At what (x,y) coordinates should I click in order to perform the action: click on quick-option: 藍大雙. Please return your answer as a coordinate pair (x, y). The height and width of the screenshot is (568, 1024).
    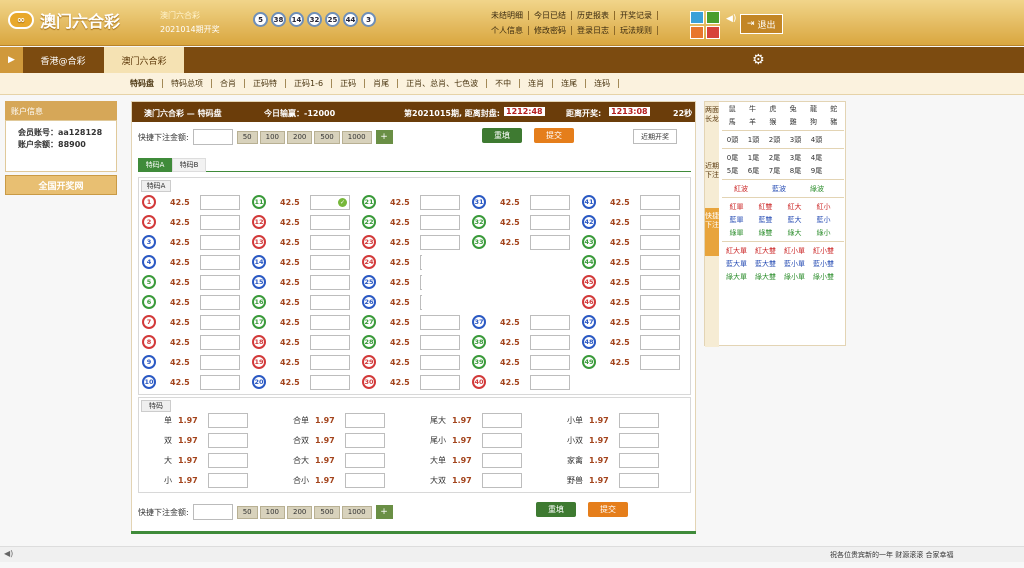
    Looking at the image, I should click on (765, 264).